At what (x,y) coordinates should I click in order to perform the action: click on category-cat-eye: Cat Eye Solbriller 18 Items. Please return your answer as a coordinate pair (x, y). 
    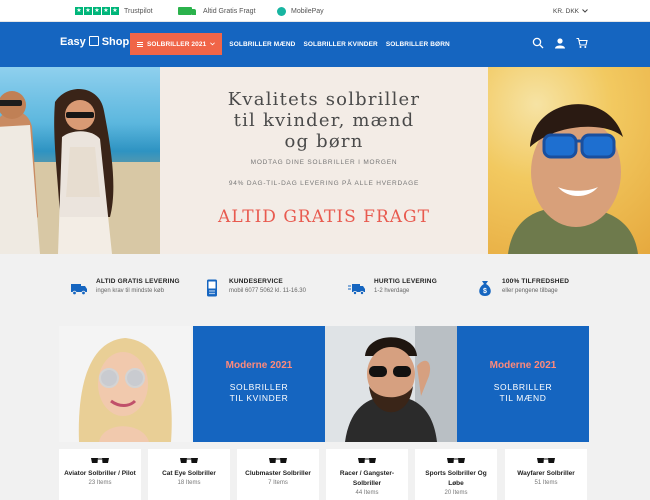
    Looking at the image, I should click on (189, 474).